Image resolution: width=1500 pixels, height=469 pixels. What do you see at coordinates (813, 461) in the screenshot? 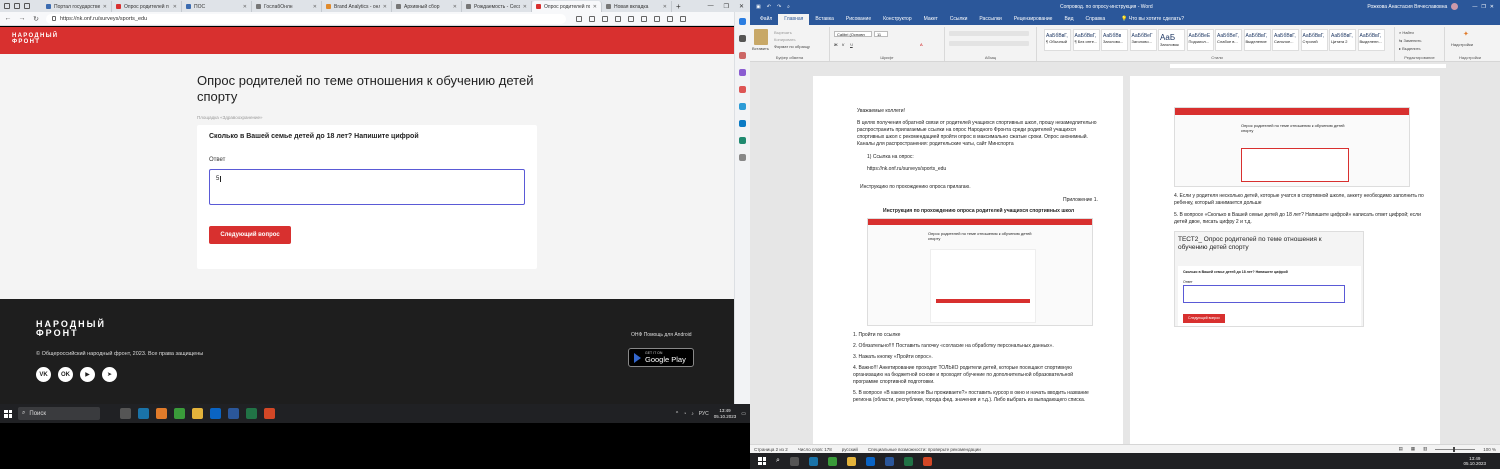
I see `edge-taskbar-icon` at bounding box center [813, 461].